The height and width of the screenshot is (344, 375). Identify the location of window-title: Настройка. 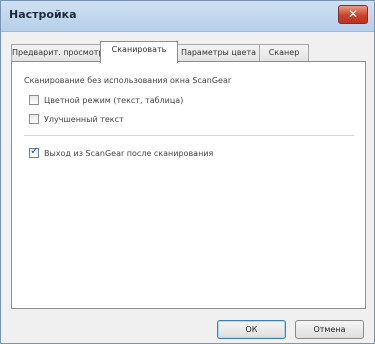
(43, 14).